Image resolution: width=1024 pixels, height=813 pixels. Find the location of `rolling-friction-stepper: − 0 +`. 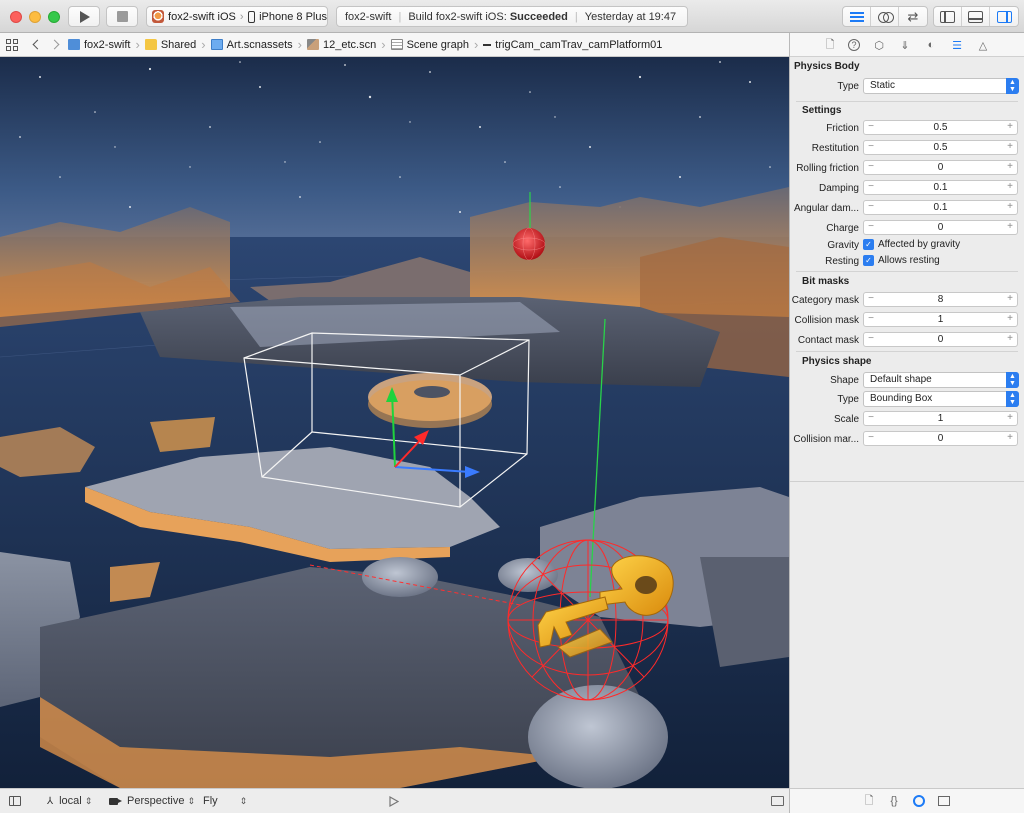

rolling-friction-stepper: − 0 + is located at coordinates (940, 167).